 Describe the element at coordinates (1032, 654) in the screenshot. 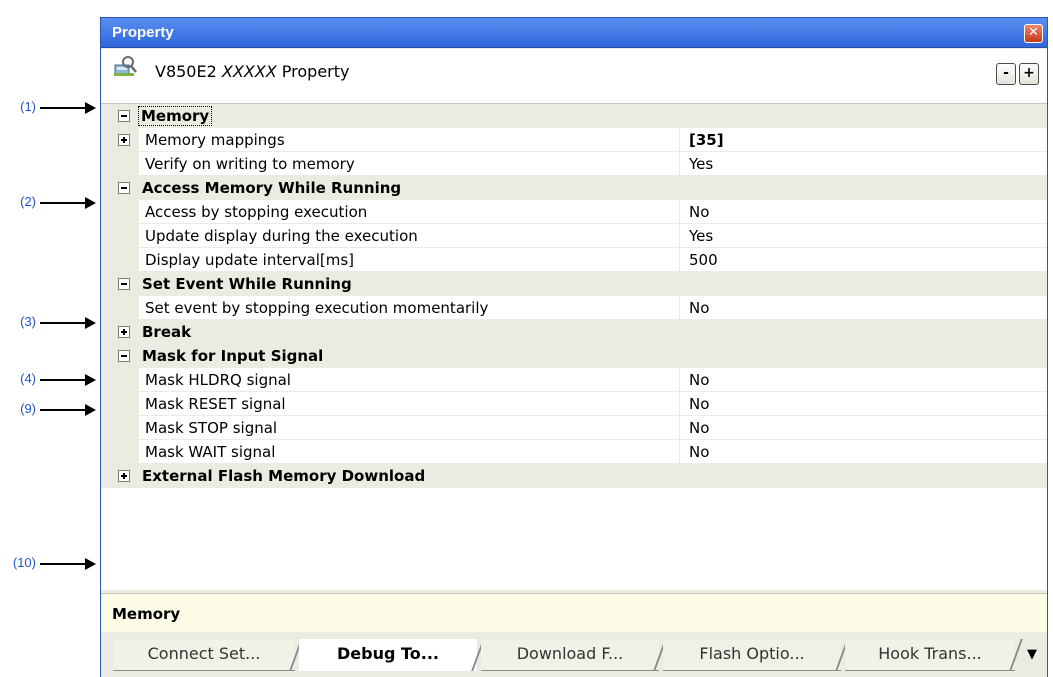

I see `tab-overflow-icon: ▼` at that location.